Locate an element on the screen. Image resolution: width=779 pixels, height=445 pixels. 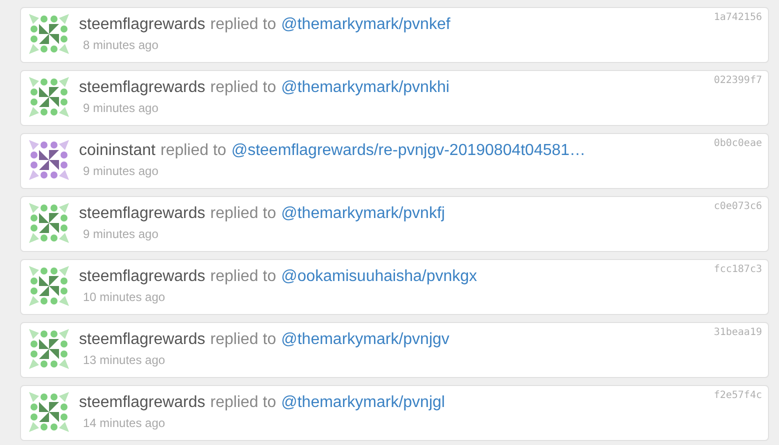
transaction-hash: f2e57f4c is located at coordinates (738, 395).